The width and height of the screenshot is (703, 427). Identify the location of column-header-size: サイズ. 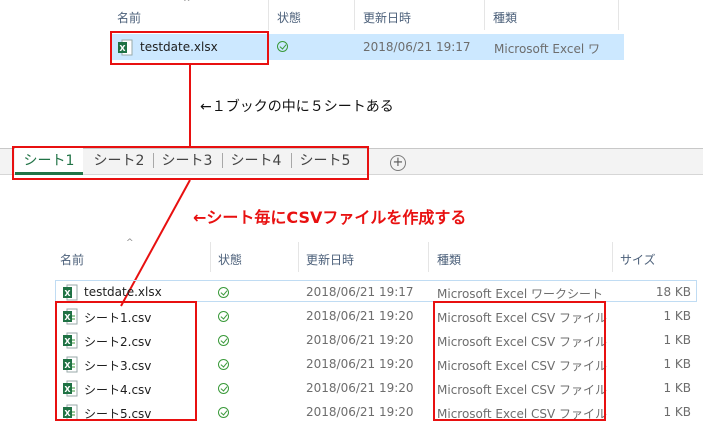
(638, 259).